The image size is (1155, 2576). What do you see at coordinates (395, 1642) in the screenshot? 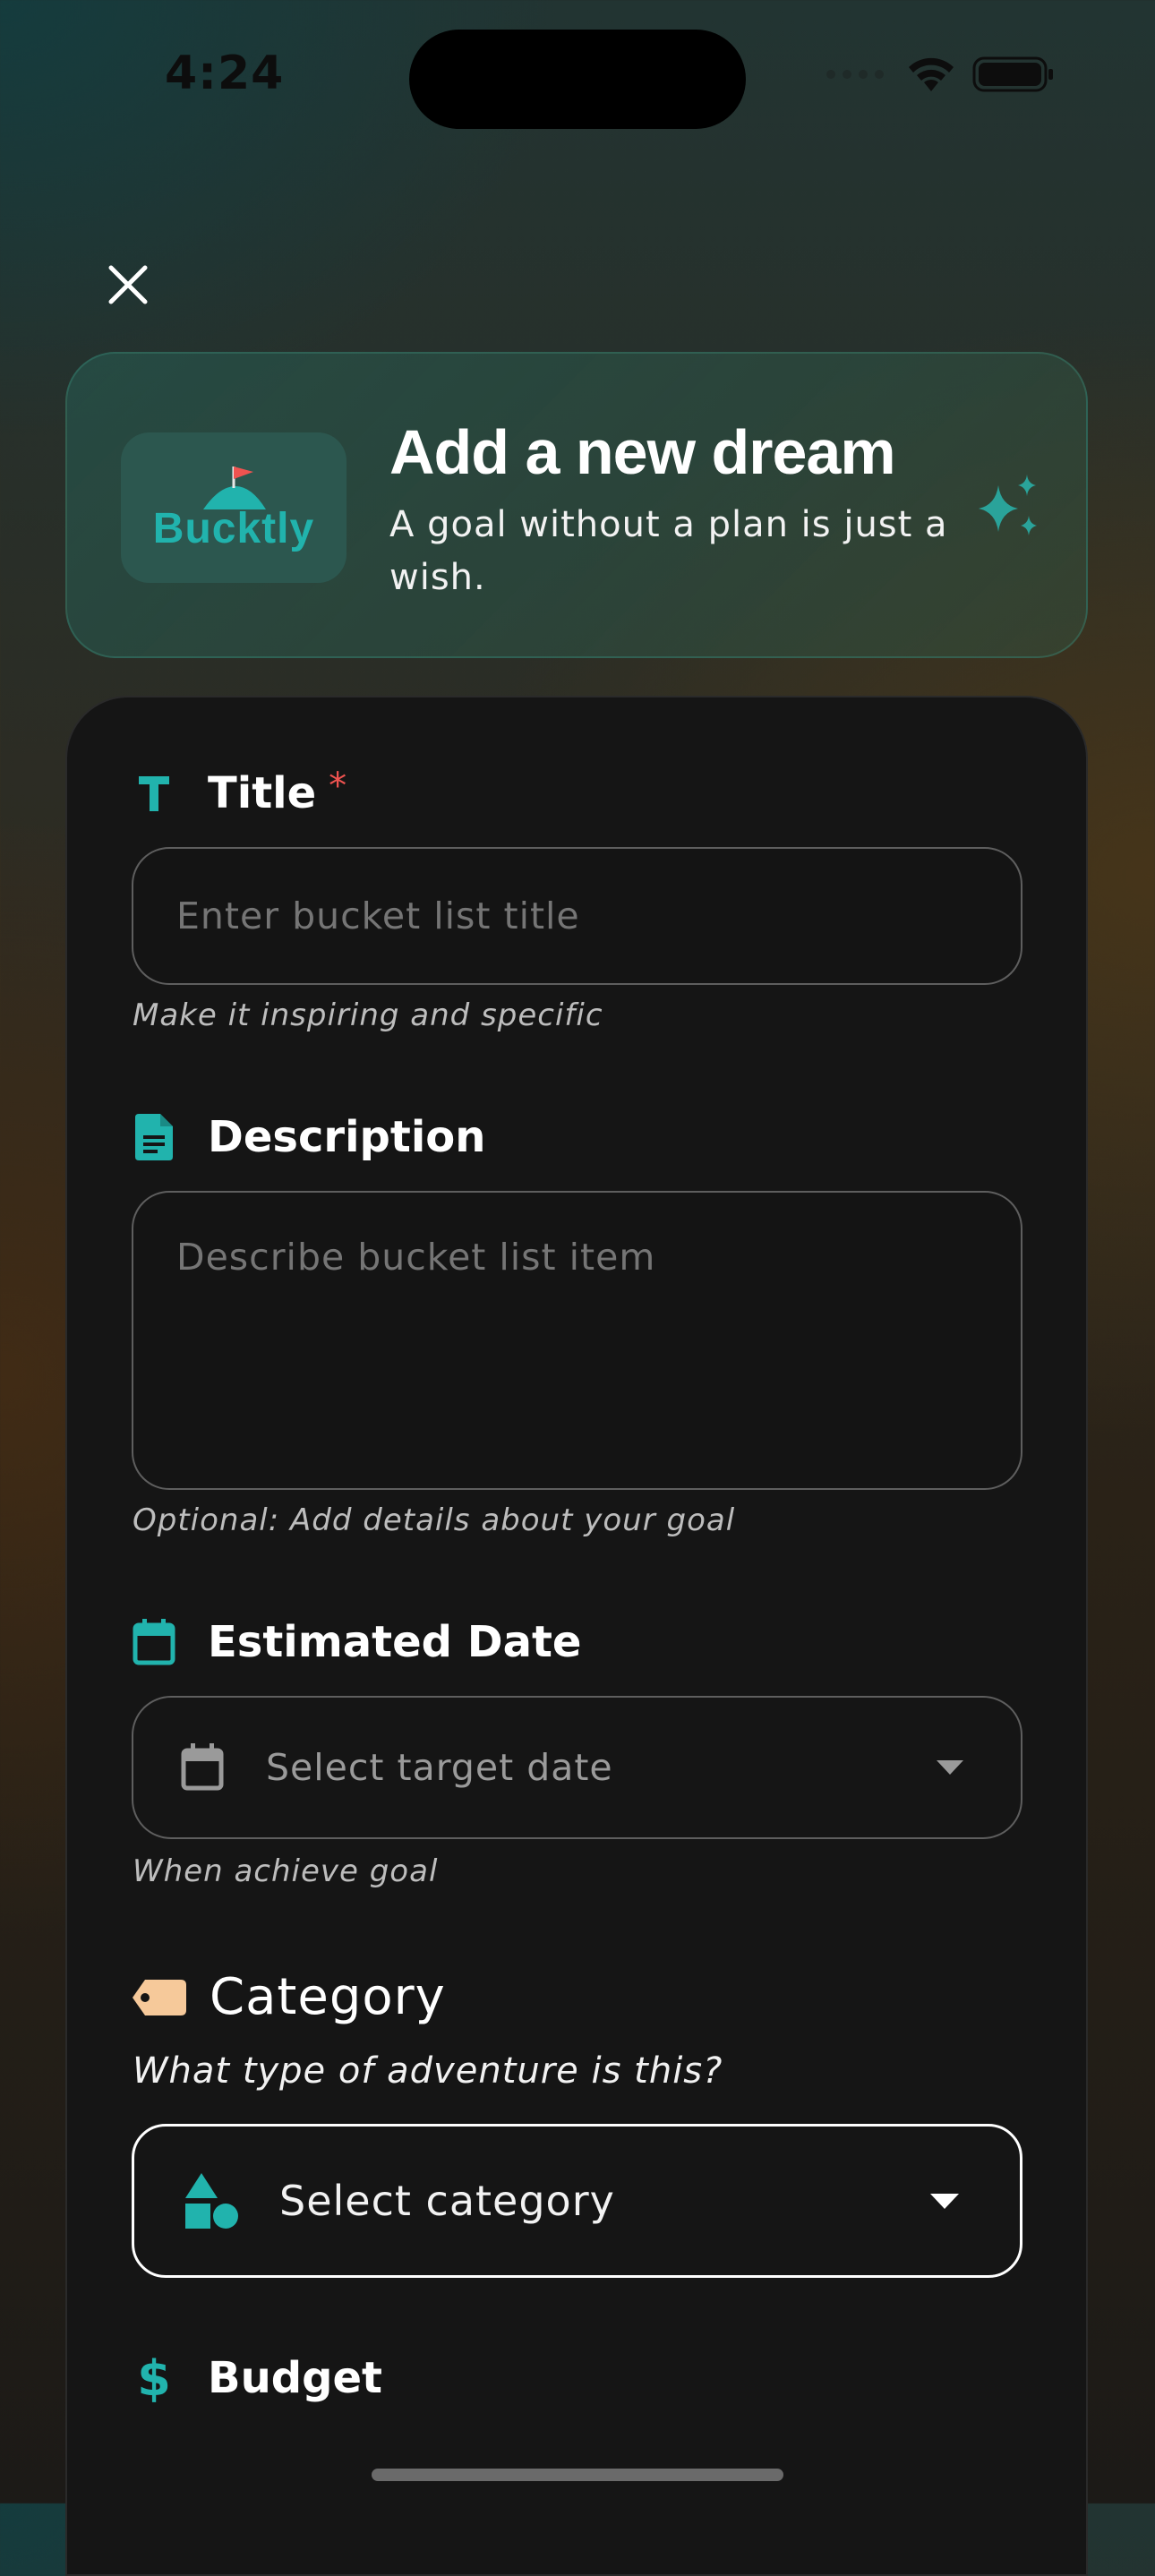
I see `date-label: Estimated Date` at bounding box center [395, 1642].